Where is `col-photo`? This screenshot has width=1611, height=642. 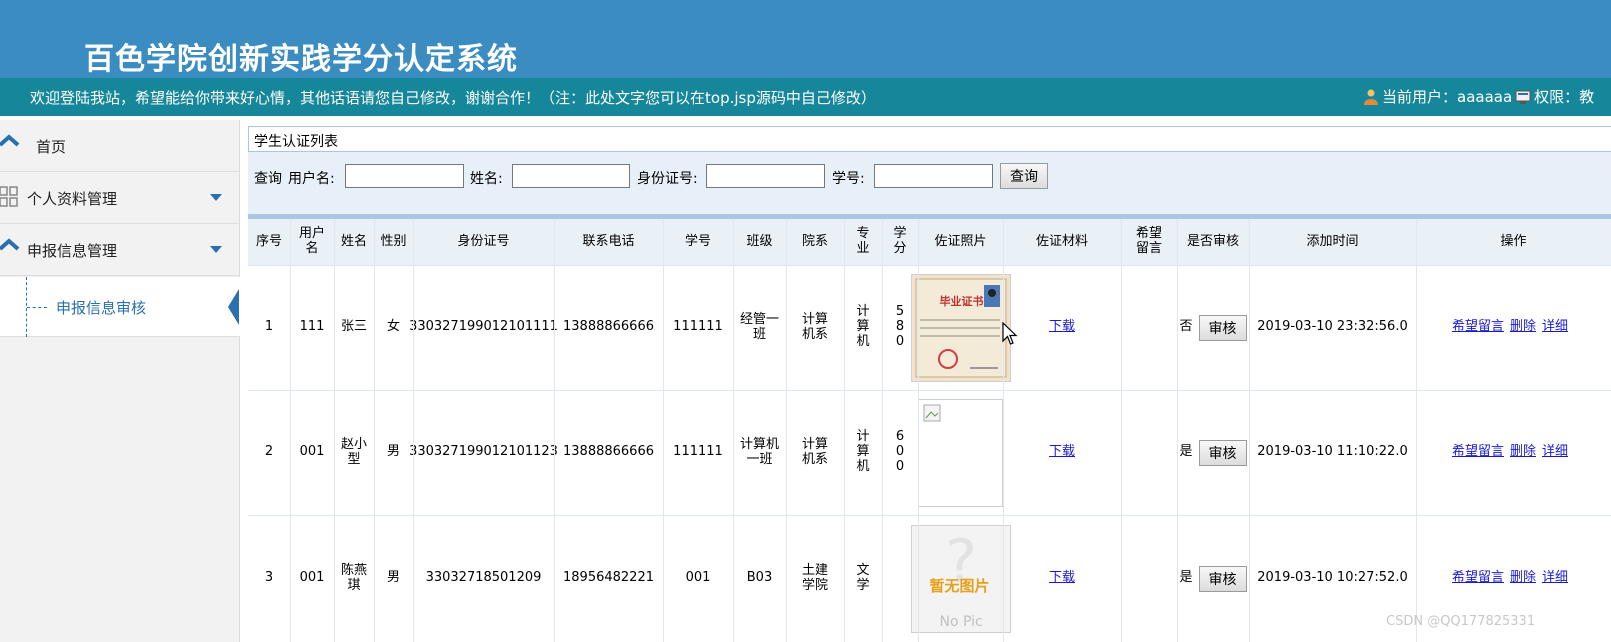 col-photo is located at coordinates (960, 452).